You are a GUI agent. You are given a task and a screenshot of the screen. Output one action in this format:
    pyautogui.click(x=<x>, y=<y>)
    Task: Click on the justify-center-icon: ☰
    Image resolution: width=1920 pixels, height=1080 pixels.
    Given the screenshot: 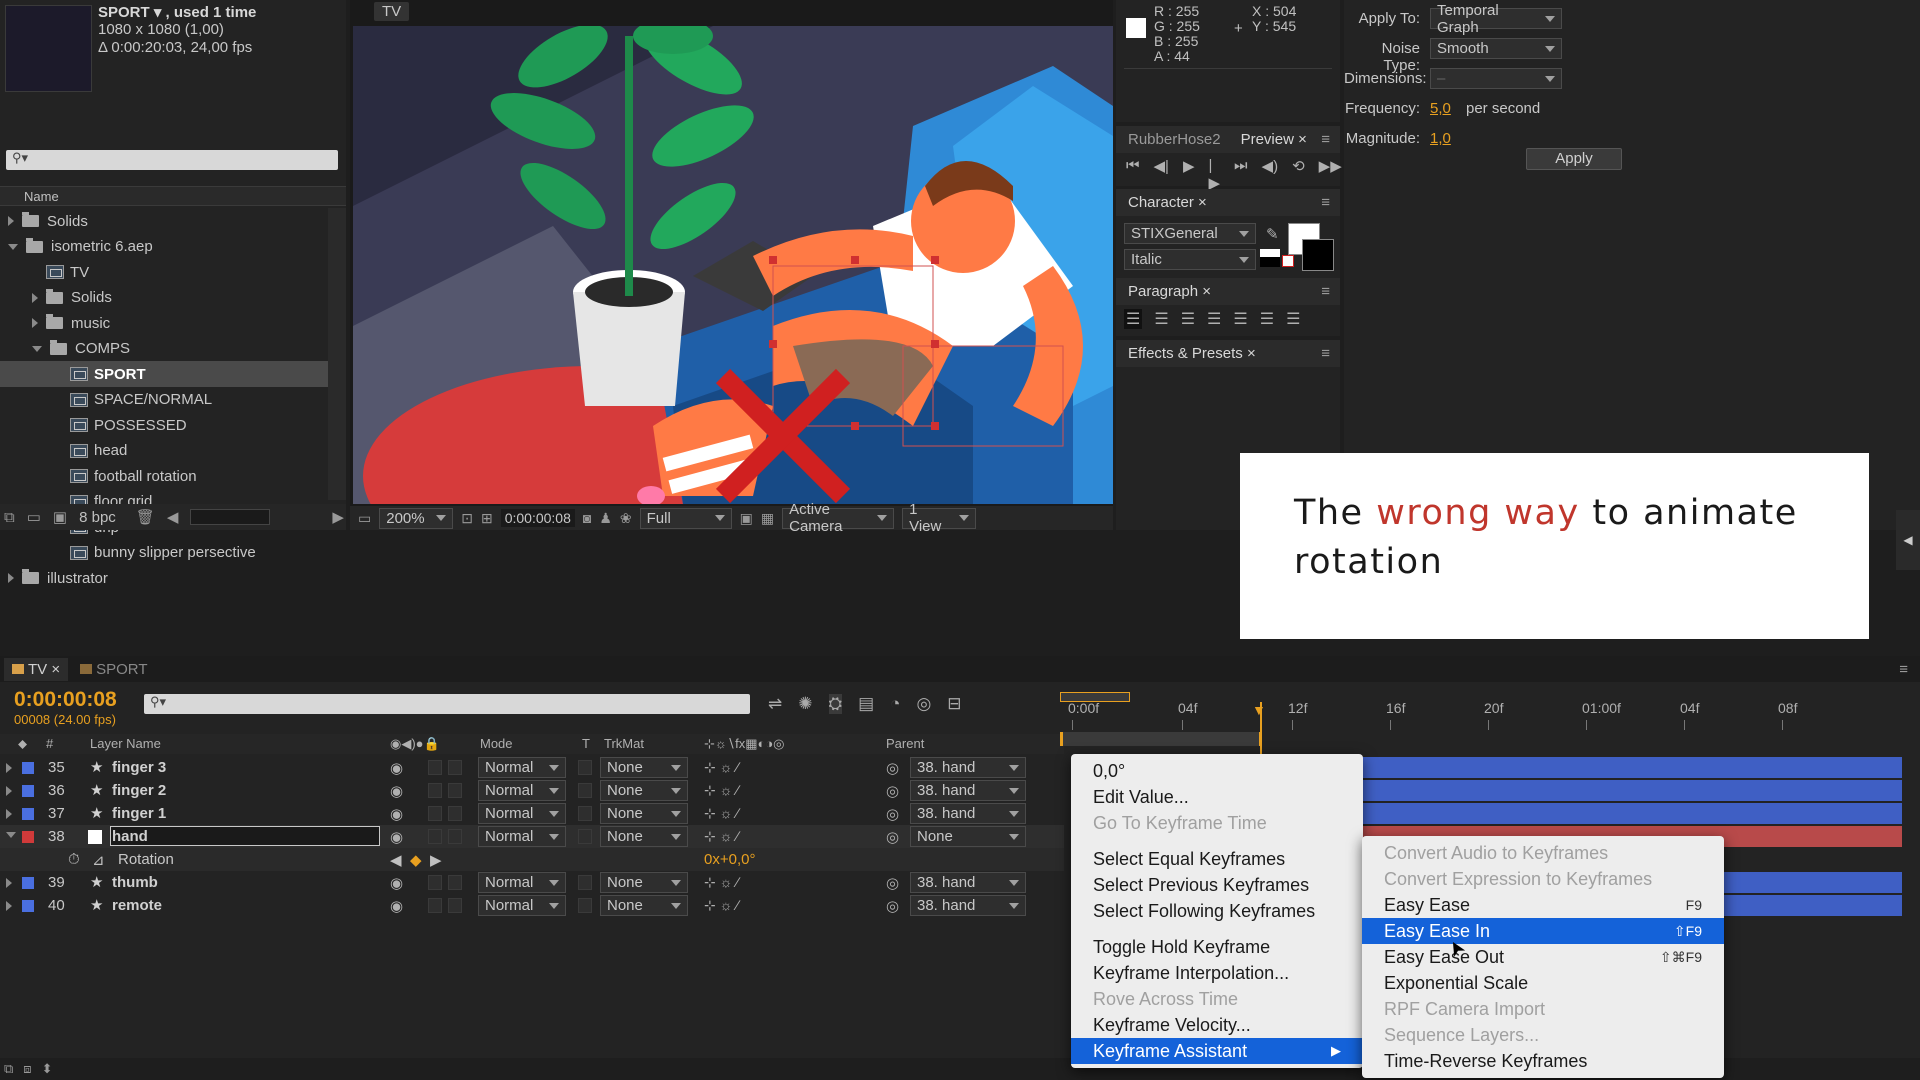 What is the action you would take?
    pyautogui.click(x=1240, y=319)
    